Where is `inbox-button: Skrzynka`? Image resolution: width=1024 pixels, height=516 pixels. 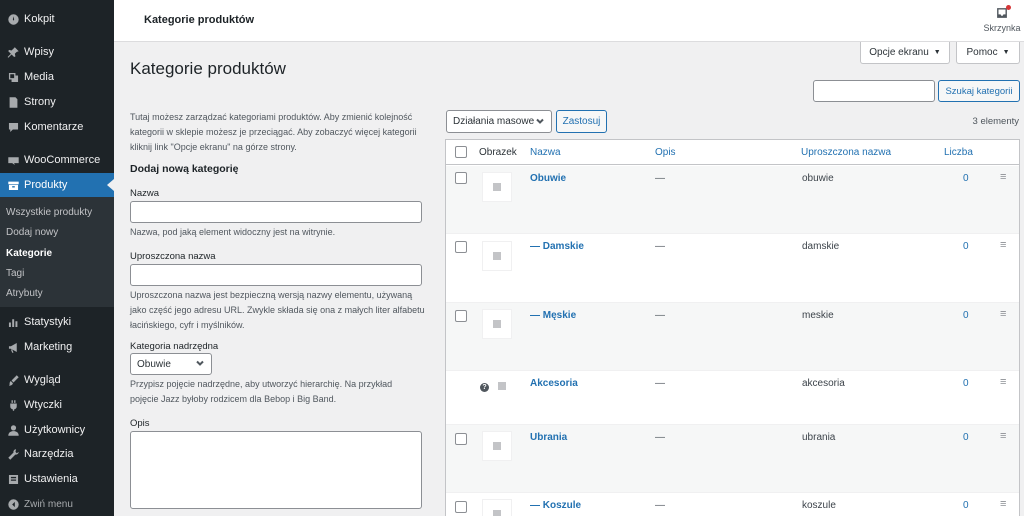 inbox-button: Skrzynka is located at coordinates (1002, 19).